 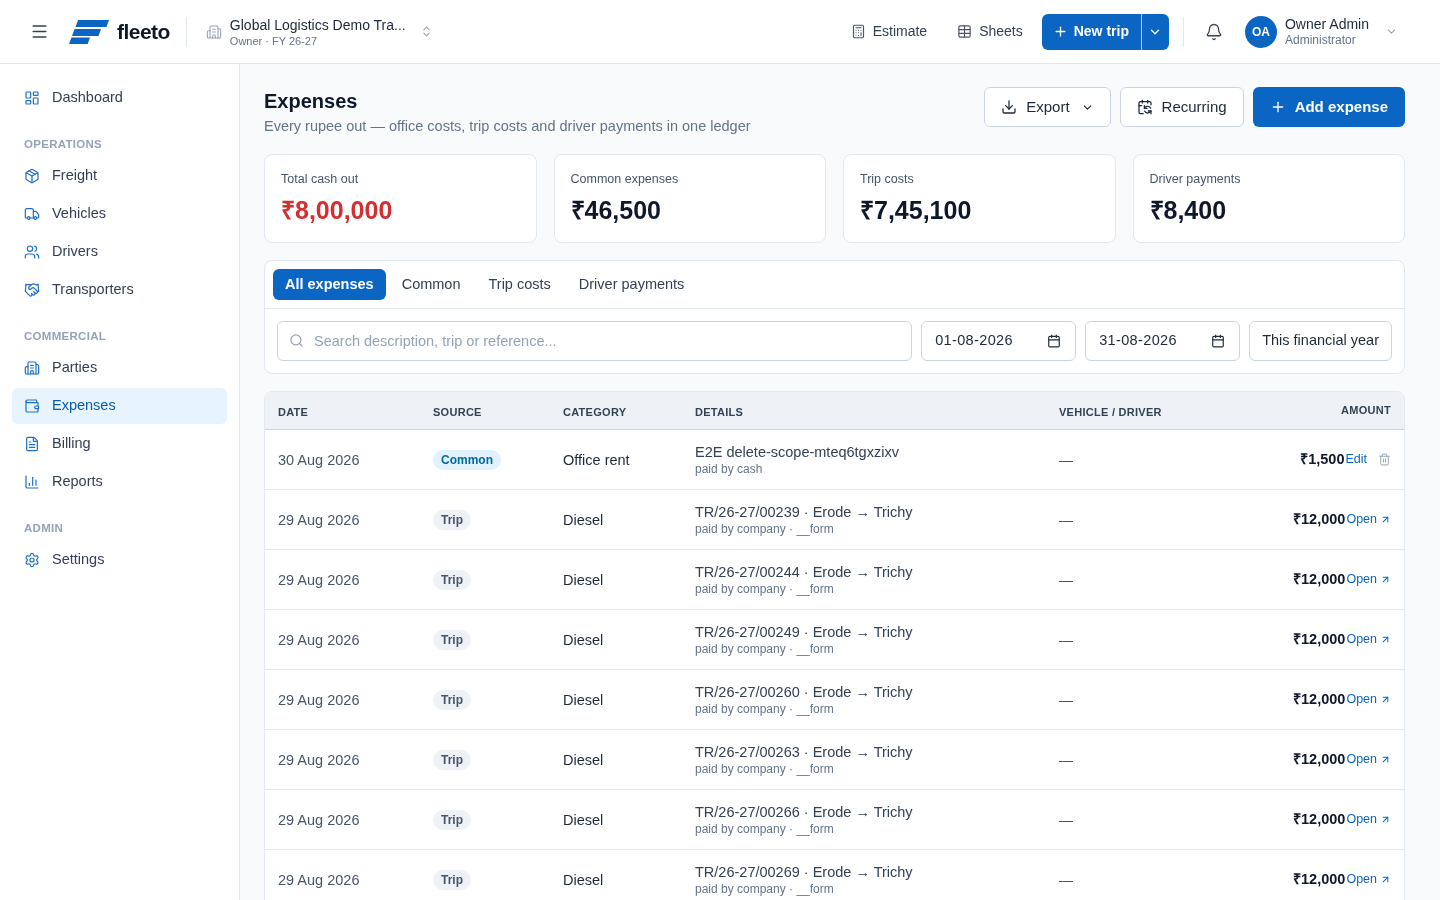 I want to click on toolbar-button: Estimate, so click(x=889, y=31).